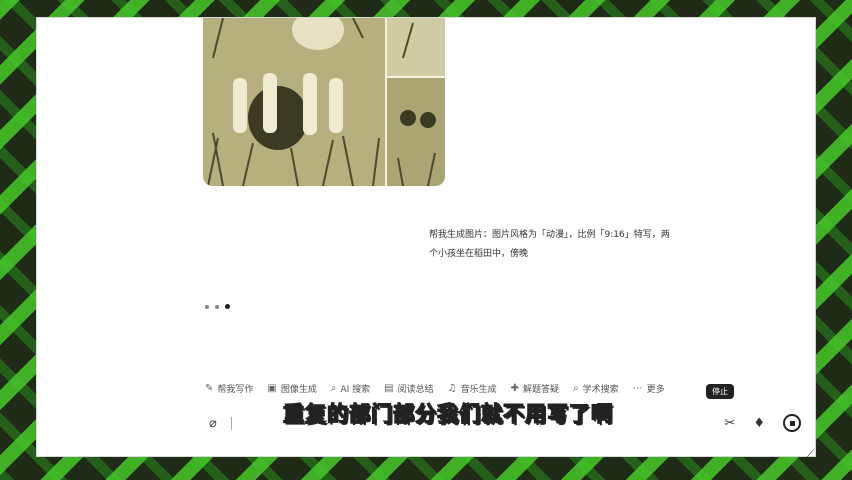 This screenshot has width=852, height=480. What do you see at coordinates (415, 390) in the screenshot?
I see `tool-label: 阅读总结` at bounding box center [415, 390].